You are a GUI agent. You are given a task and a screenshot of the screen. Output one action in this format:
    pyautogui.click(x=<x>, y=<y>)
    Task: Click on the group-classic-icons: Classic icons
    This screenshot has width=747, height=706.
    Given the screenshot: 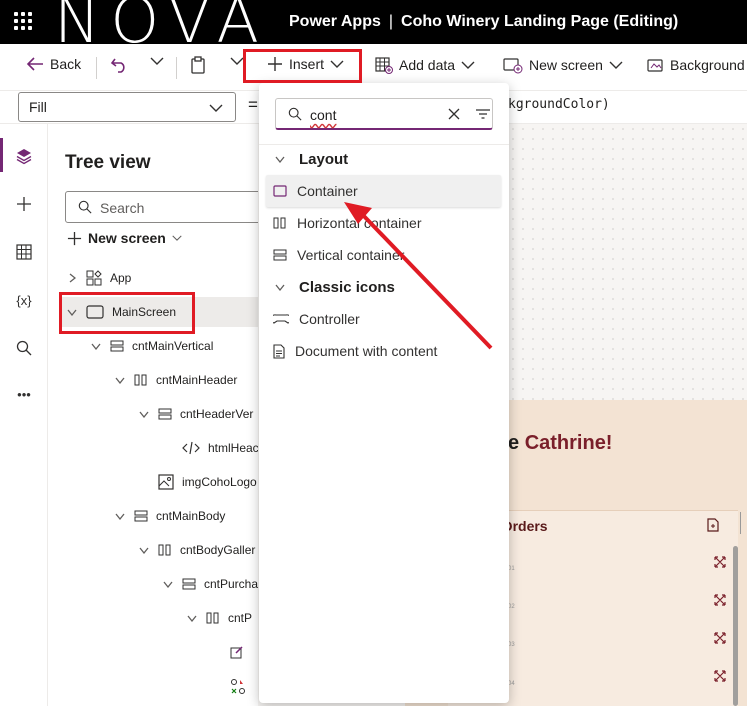 What is the action you would take?
    pyautogui.click(x=335, y=287)
    